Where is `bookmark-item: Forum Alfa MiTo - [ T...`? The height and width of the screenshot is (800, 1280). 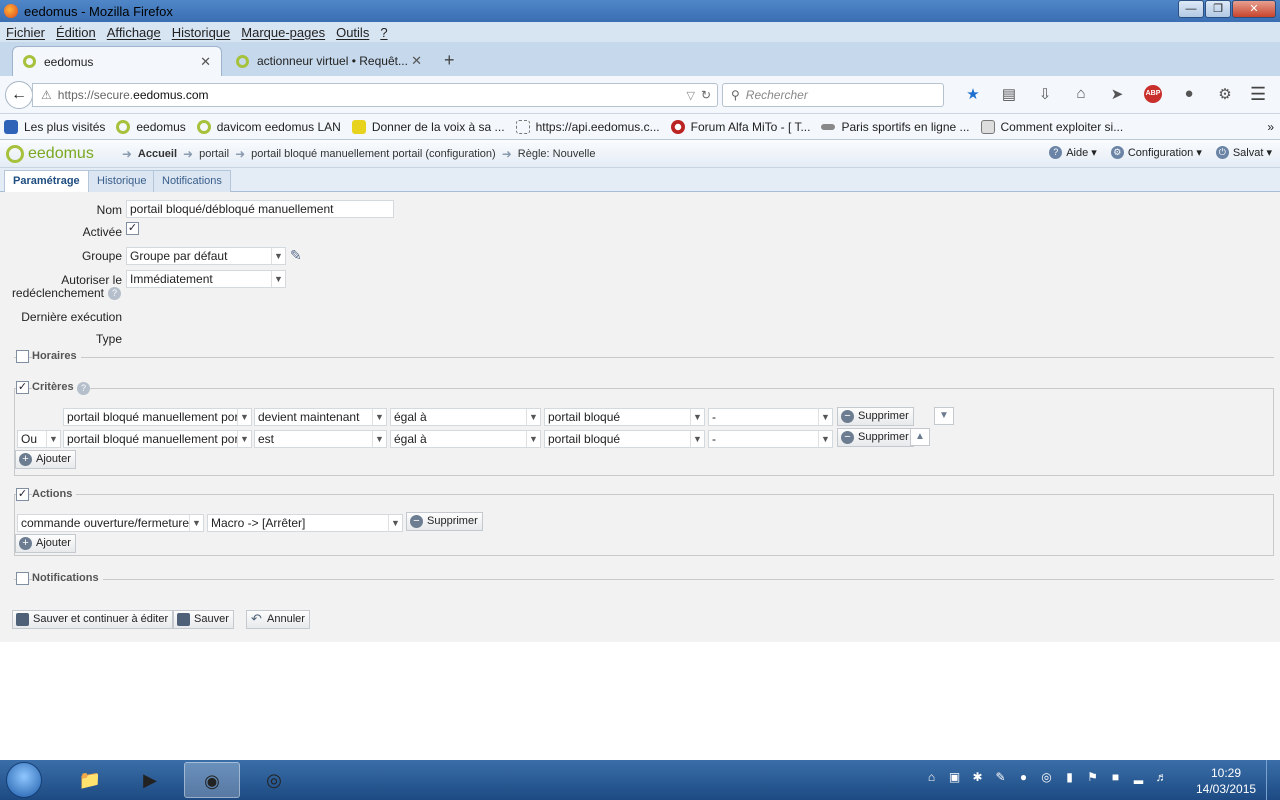 bookmark-item: Forum Alfa MiTo - [ T... is located at coordinates (740, 126).